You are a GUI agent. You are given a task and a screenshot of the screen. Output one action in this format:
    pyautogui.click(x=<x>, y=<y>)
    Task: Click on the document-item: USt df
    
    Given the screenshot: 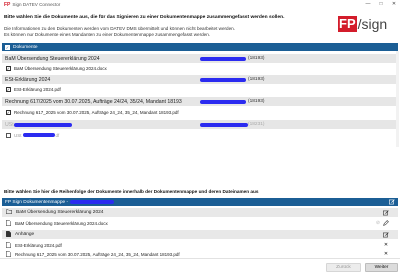 What is the action you would take?
    pyautogui.click(x=32, y=135)
    